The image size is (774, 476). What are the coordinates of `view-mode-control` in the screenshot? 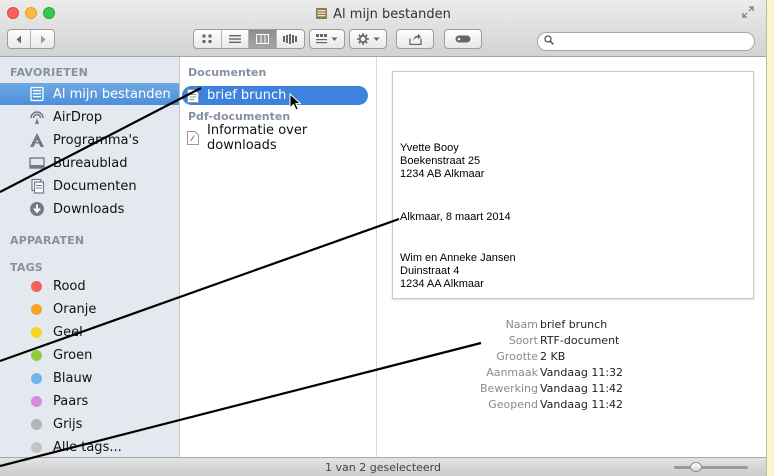 It's located at (249, 39).